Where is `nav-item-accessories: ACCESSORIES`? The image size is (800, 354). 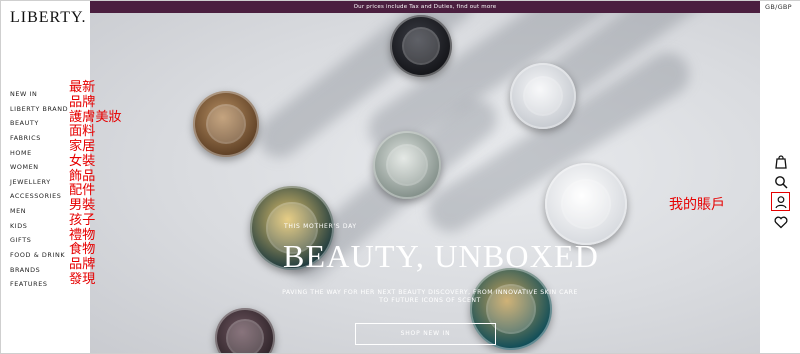 nav-item-accessories: ACCESSORIES is located at coordinates (39, 196).